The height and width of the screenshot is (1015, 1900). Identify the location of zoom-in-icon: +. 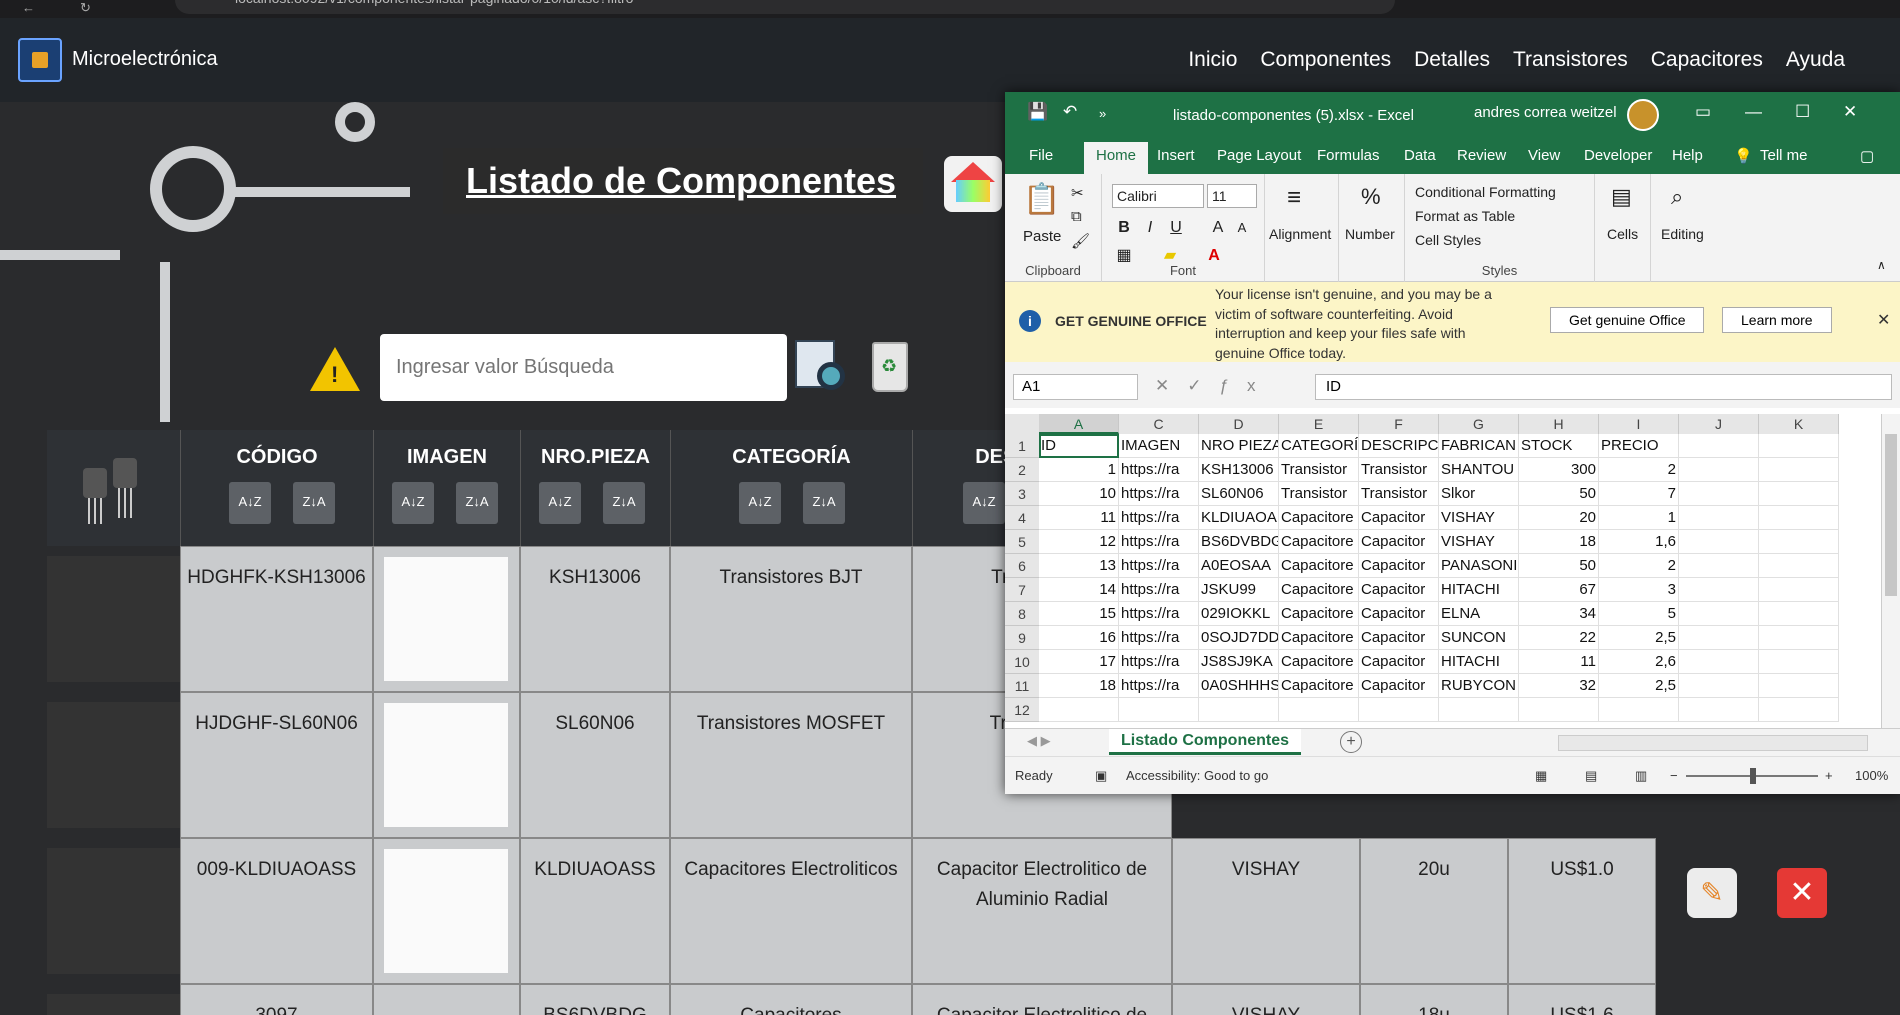
(1829, 775).